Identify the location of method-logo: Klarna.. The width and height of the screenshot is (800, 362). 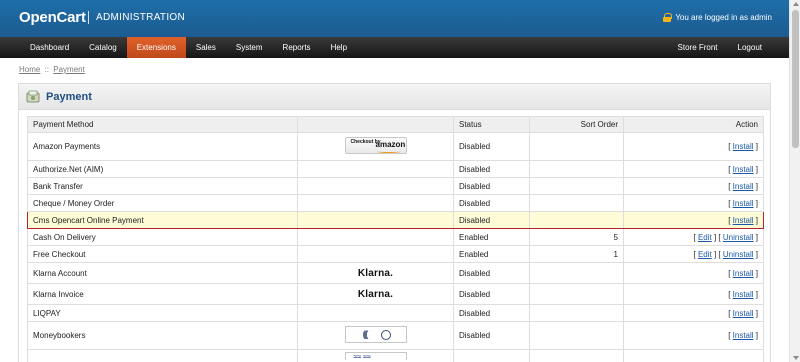
(375, 273).